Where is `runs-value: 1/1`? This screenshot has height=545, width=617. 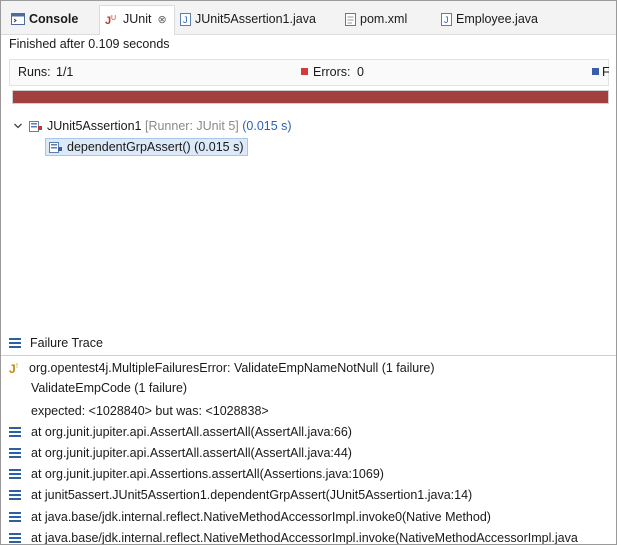 runs-value: 1/1 is located at coordinates (65, 72).